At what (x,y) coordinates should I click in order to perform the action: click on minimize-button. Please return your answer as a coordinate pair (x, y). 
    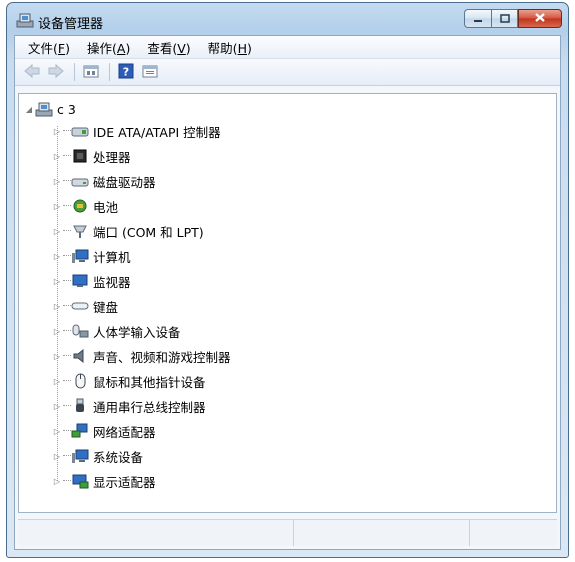
    Looking at the image, I should click on (477, 18).